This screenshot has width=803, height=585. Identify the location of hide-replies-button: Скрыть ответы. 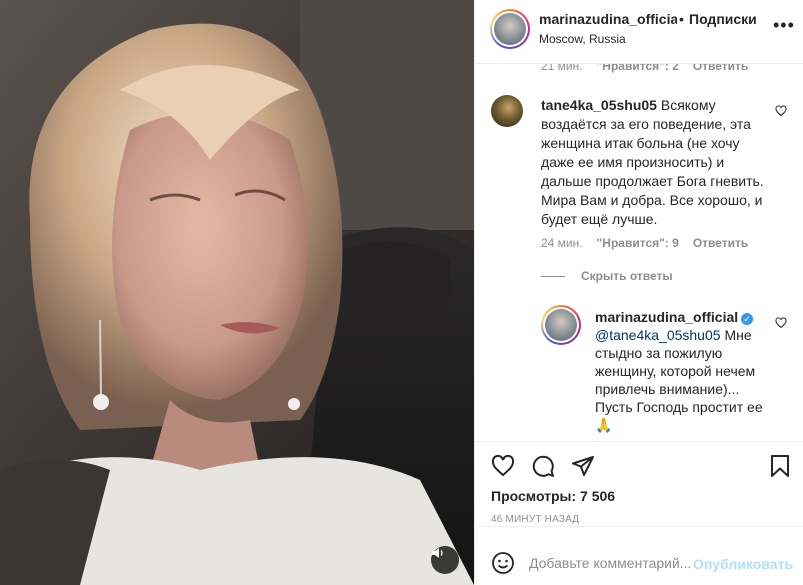
(607, 276).